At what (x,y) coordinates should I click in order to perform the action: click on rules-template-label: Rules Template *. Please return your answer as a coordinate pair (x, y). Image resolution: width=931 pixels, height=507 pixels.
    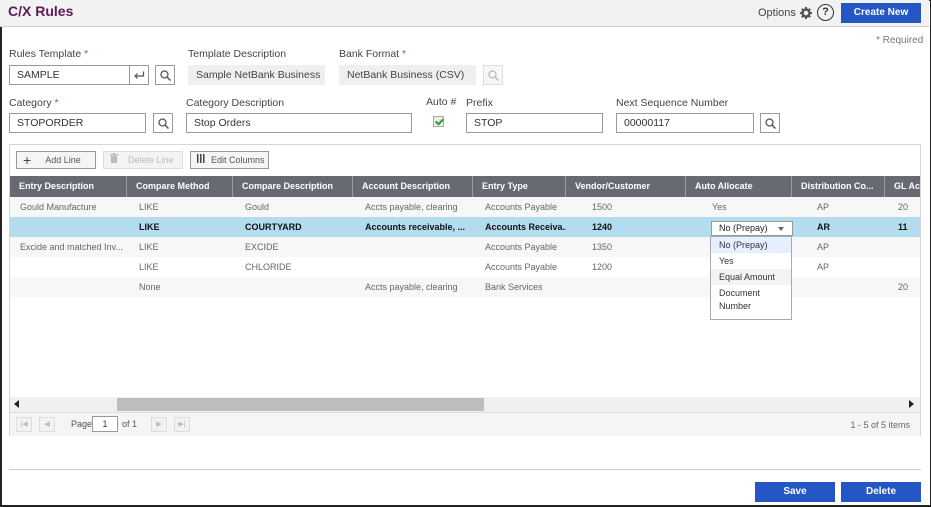
    Looking at the image, I should click on (49, 54).